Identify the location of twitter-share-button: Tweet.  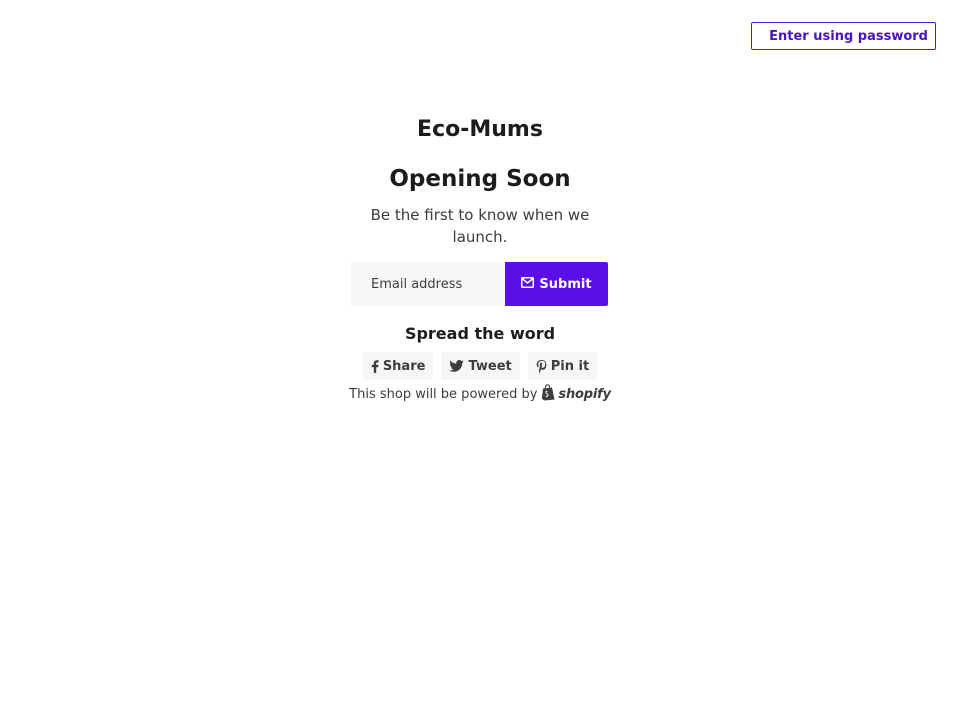
(480, 366).